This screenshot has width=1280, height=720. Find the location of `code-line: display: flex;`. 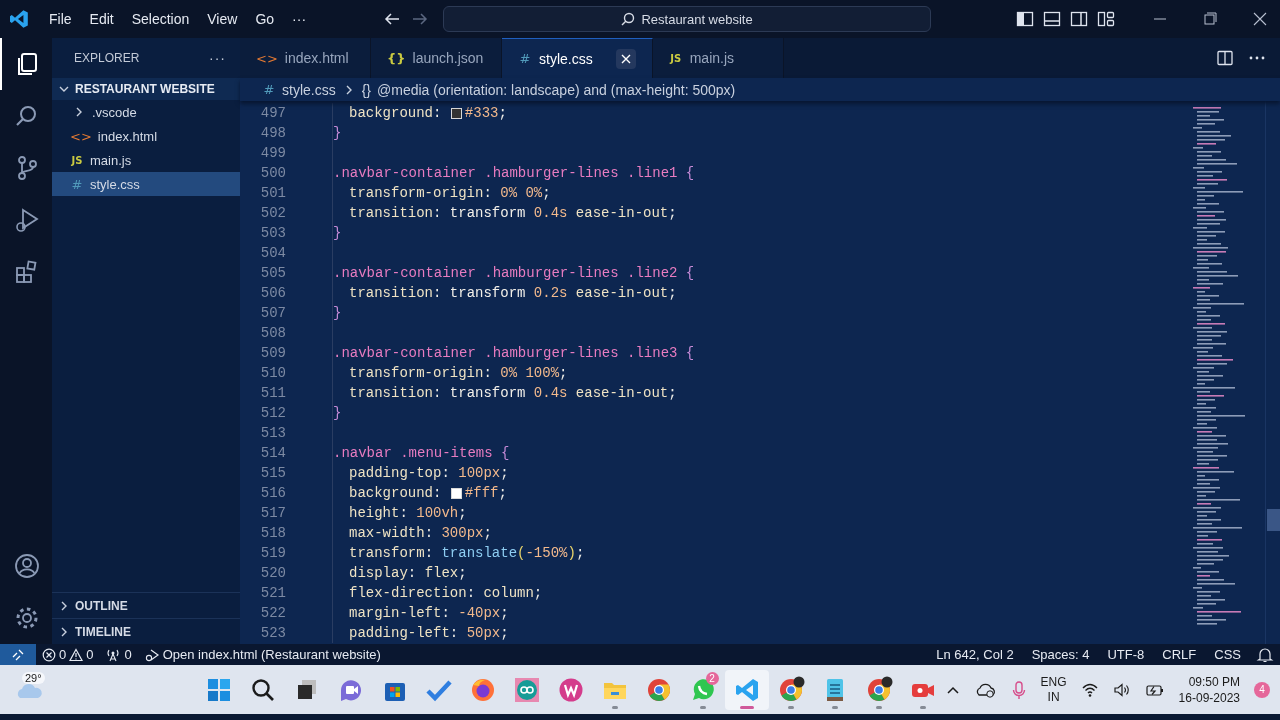

code-line: display: flex; is located at coordinates (407, 573).